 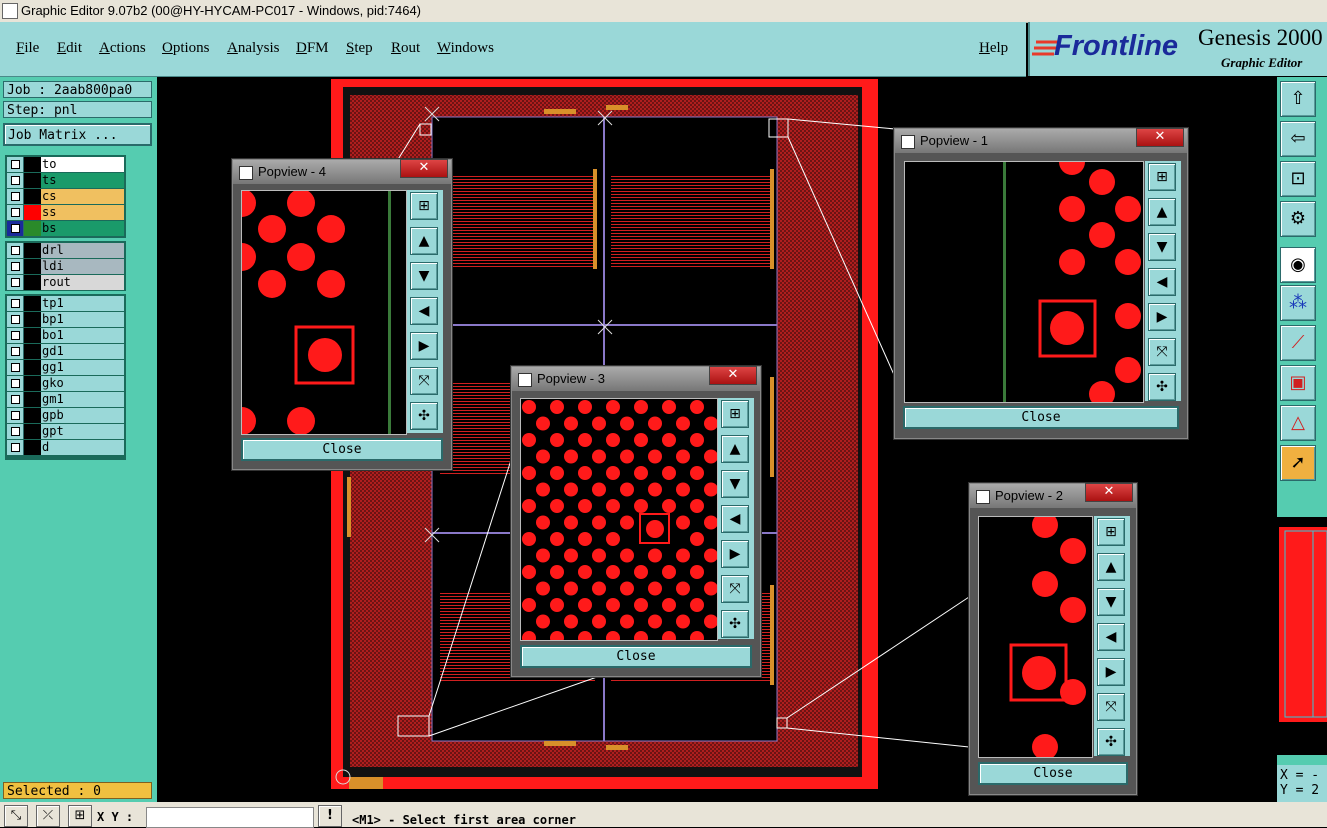 What do you see at coordinates (1302, 636) in the screenshot?
I see `overview-map` at bounding box center [1302, 636].